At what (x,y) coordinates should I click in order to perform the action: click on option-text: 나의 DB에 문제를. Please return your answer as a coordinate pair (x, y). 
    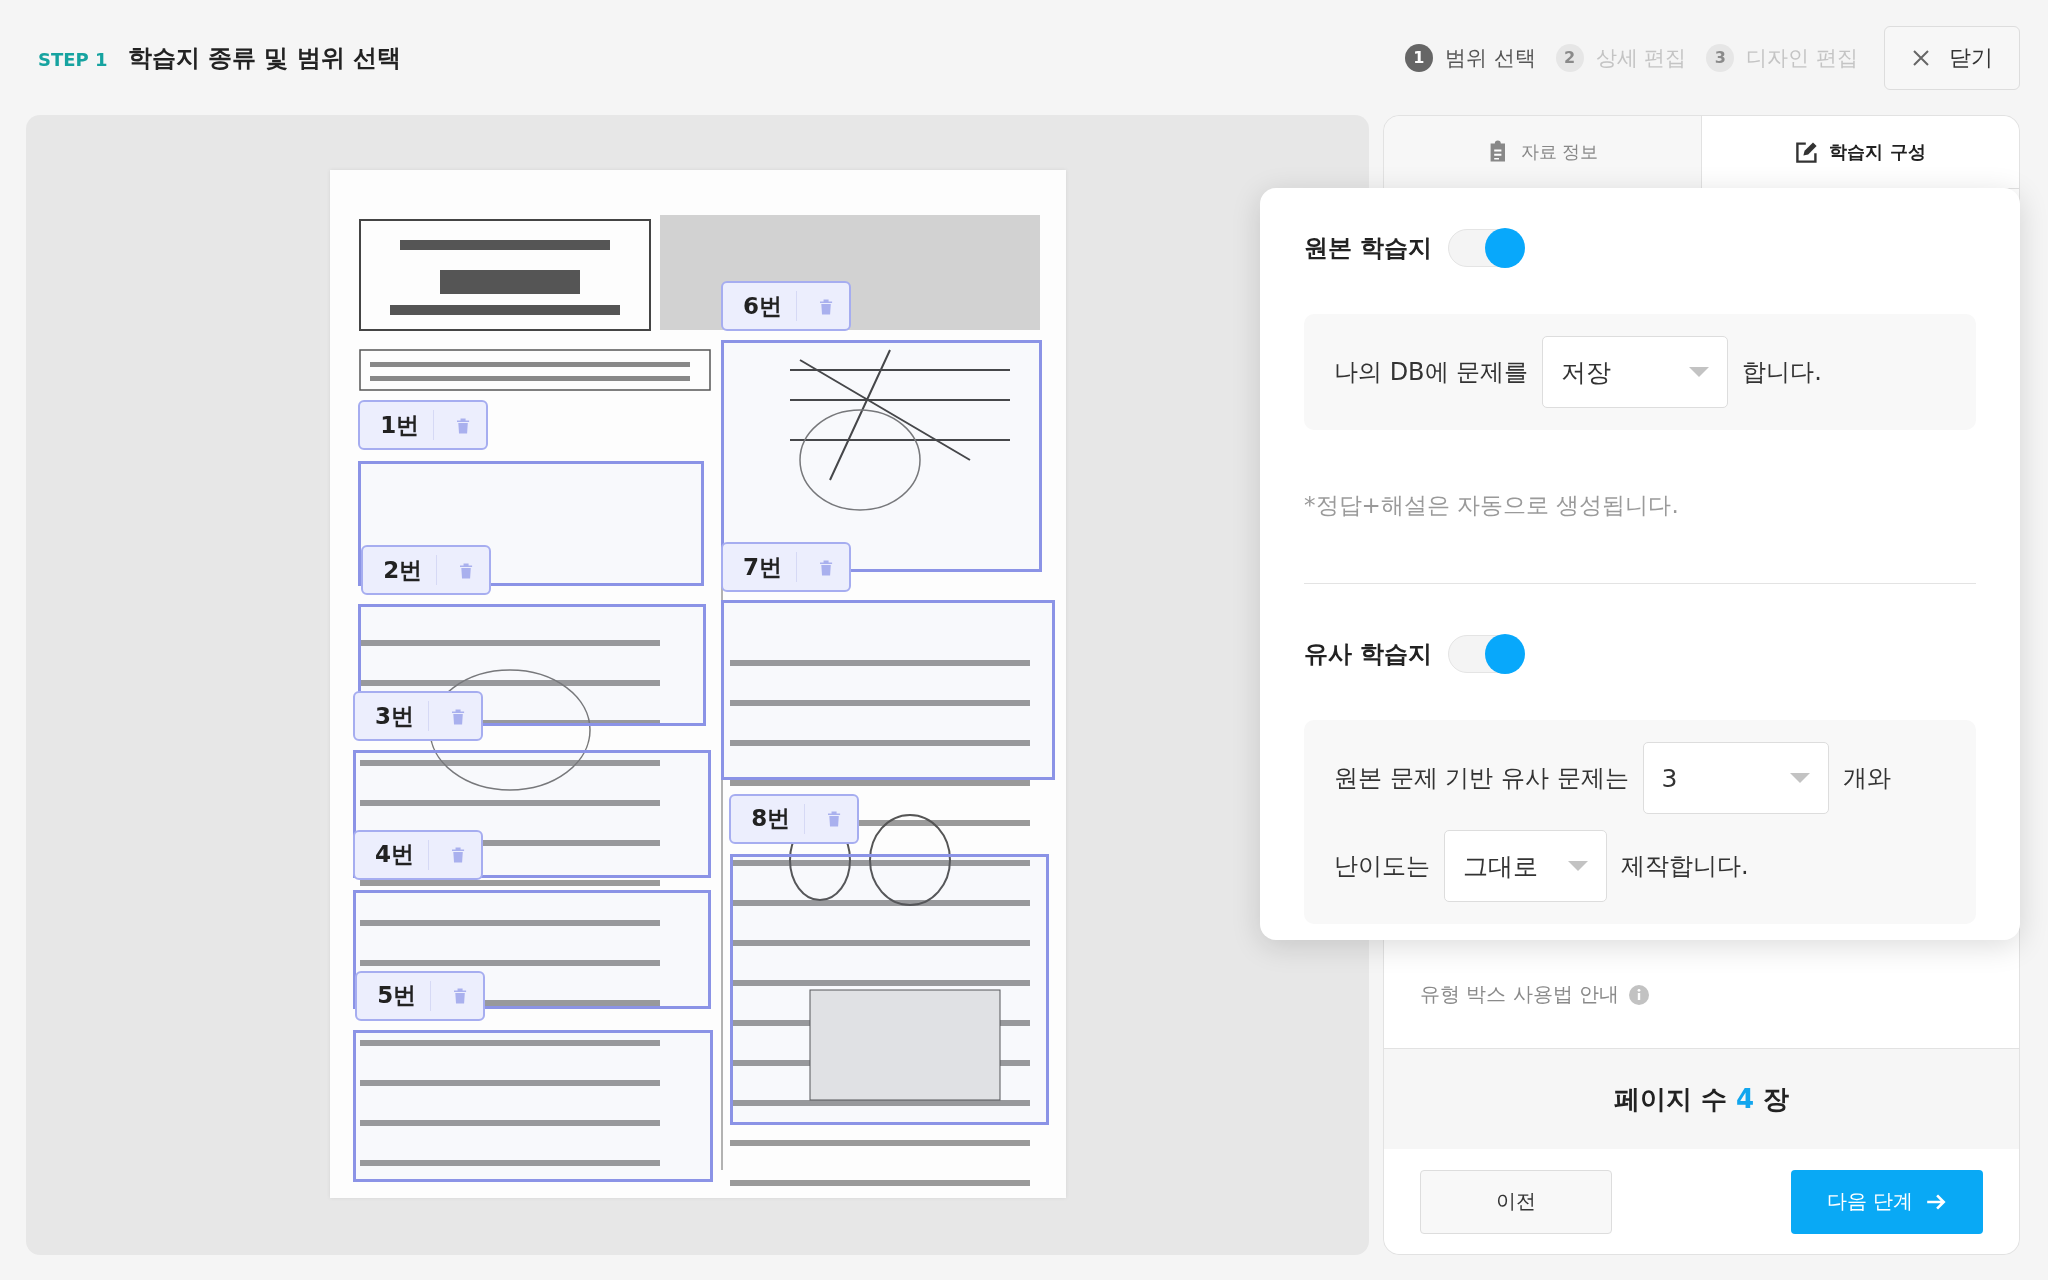
    Looking at the image, I should click on (1431, 372).